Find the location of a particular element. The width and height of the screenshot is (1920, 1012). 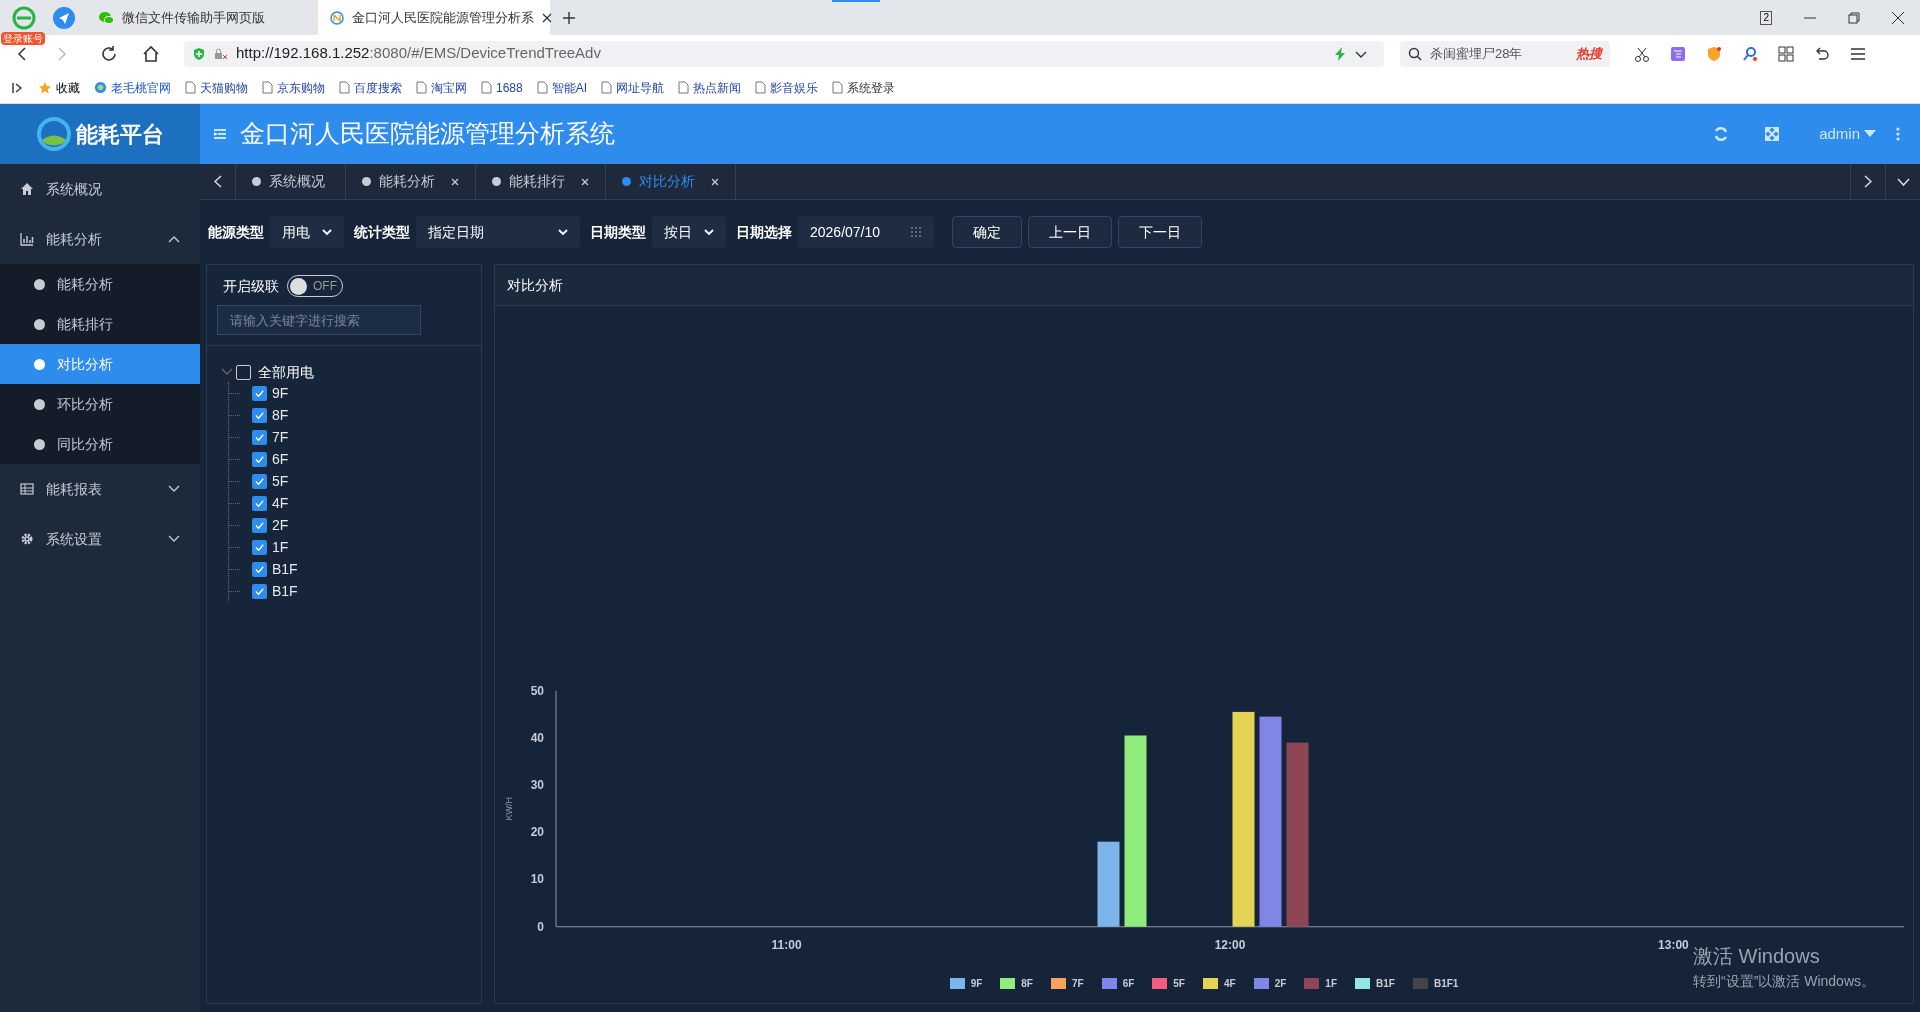

hot-search-link: 热搜 is located at coordinates (1589, 53).